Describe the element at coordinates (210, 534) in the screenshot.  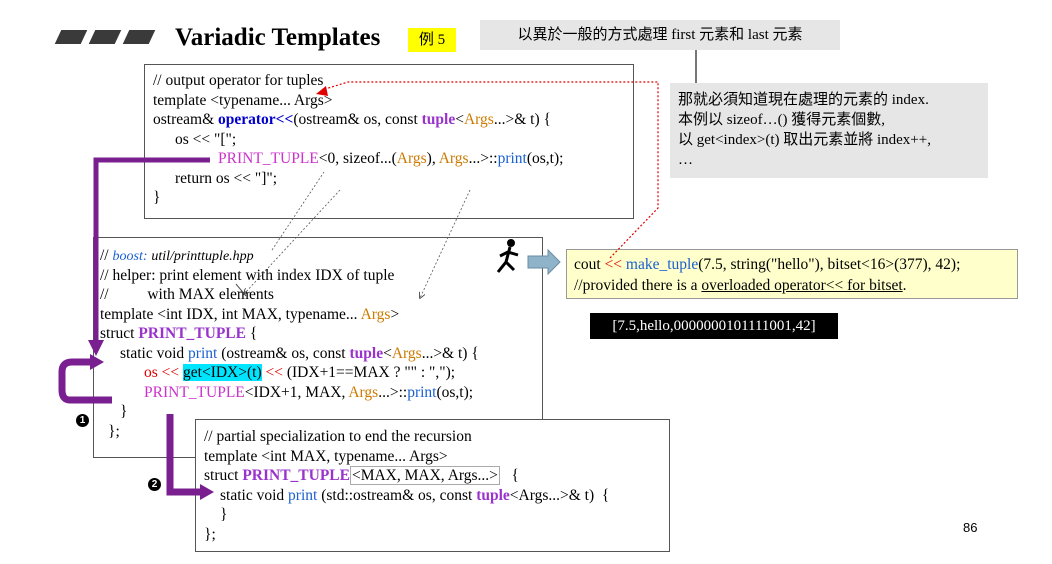
I see `code-line: };` at that location.